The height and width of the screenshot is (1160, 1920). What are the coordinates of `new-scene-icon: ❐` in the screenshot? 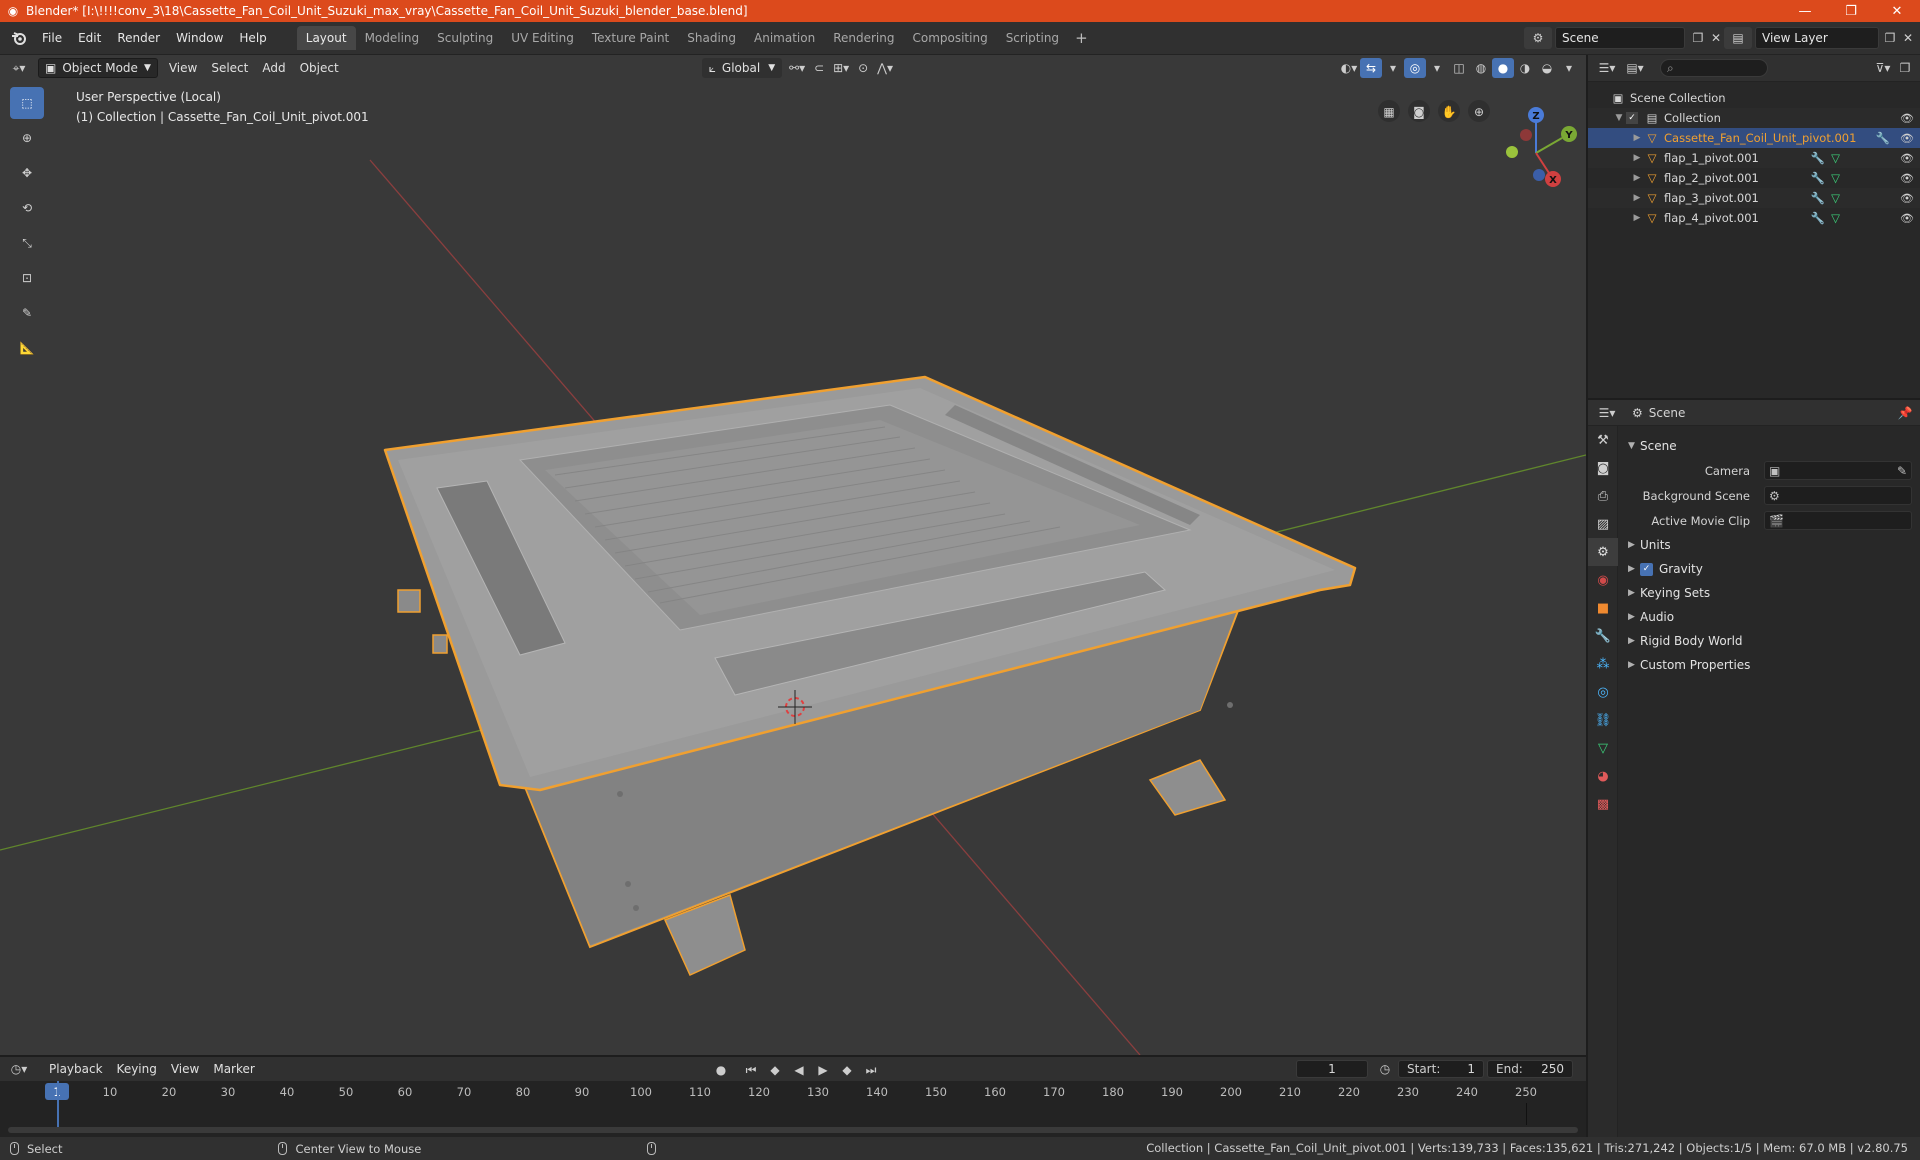 It's located at (1698, 38).